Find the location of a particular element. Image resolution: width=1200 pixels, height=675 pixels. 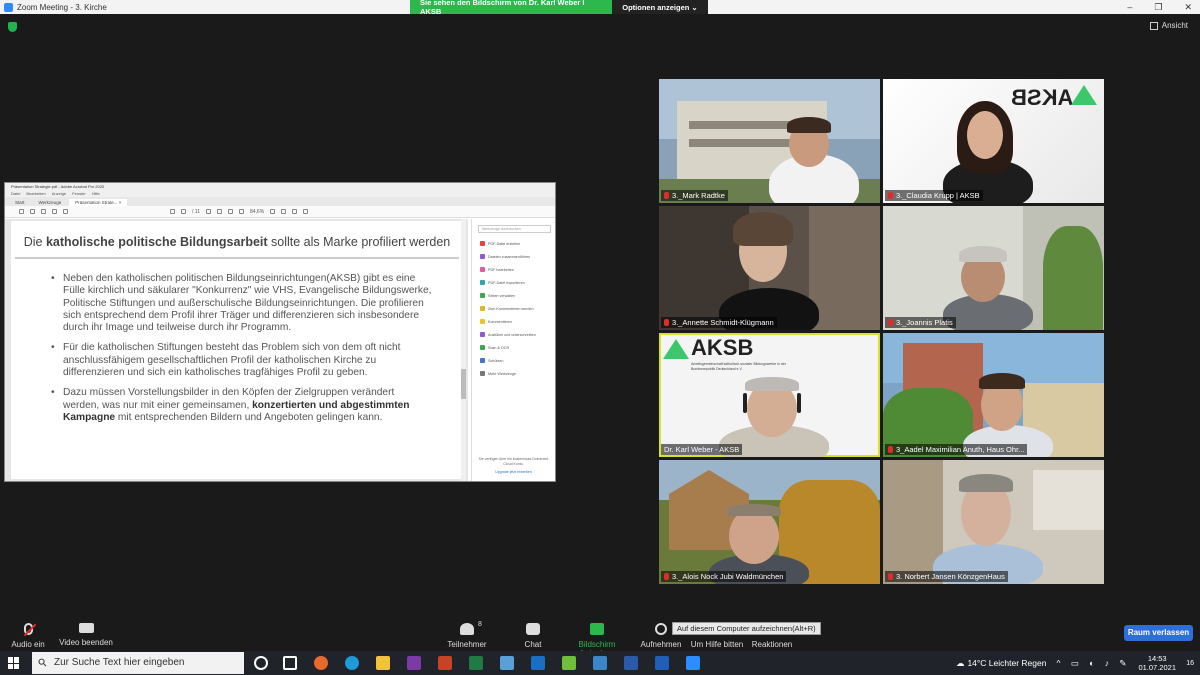

window-controls: – ❐ ✕ is located at coordinates (1159, 7).